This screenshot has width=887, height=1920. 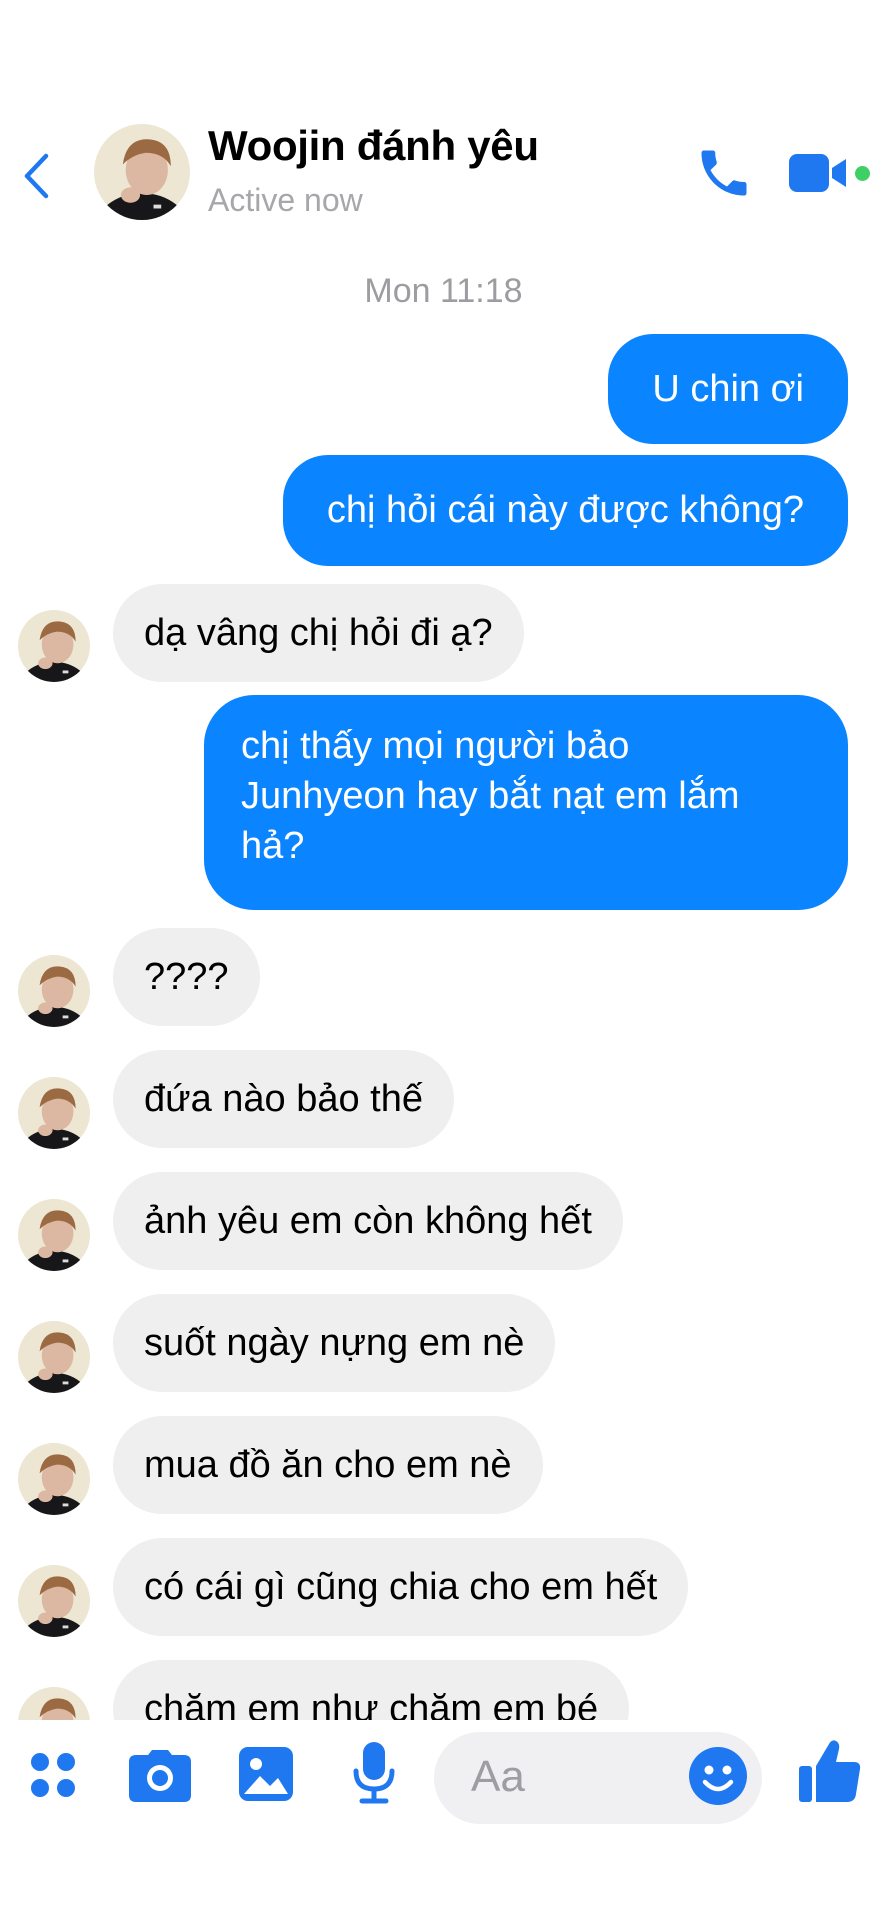 I want to click on gallery-button, so click(x=266, y=1774).